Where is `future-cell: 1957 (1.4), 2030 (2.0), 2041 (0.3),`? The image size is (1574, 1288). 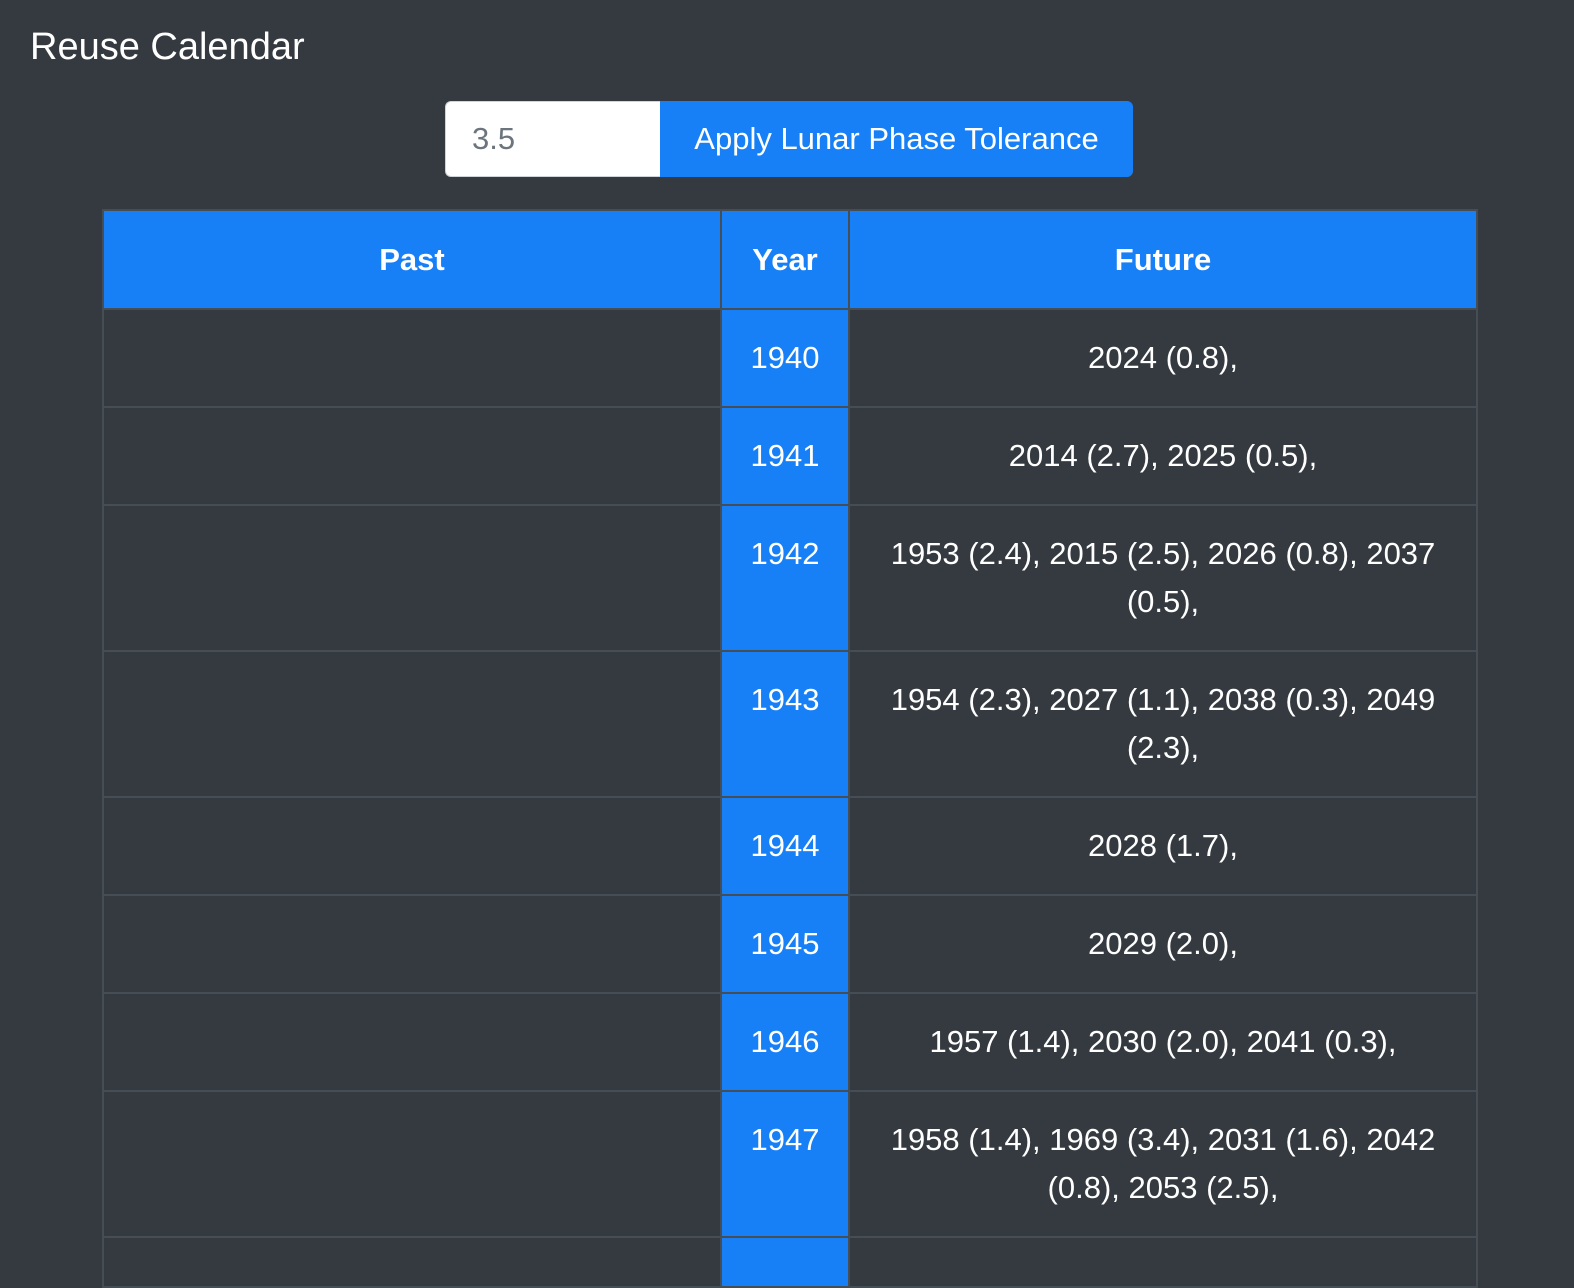 future-cell: 1957 (1.4), 2030 (2.0), 2041 (0.3), is located at coordinates (1163, 1042).